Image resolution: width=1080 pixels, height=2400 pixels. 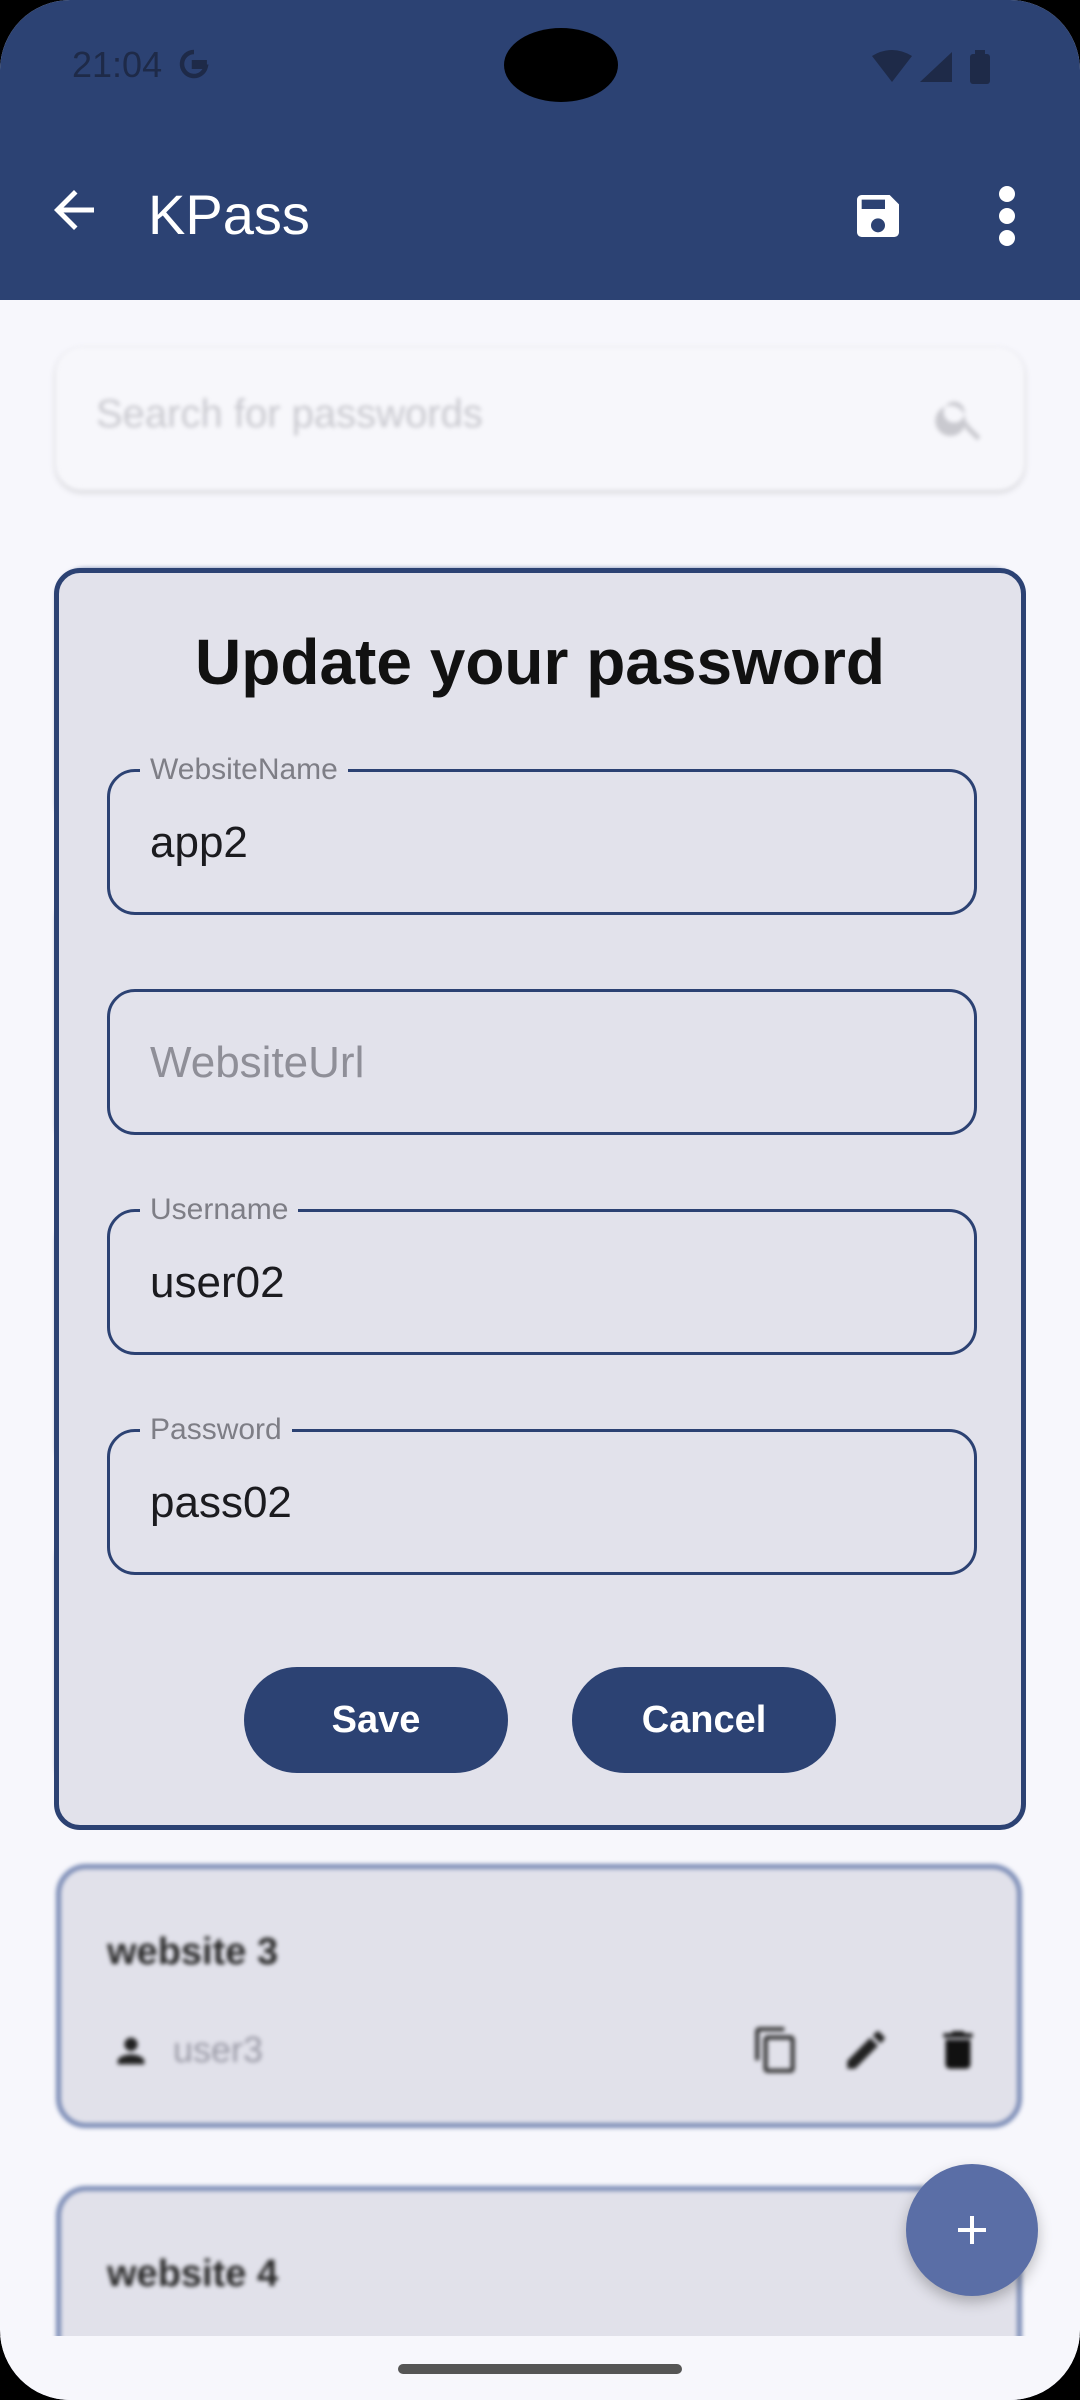 I want to click on google-icon, so click(x=194, y=64).